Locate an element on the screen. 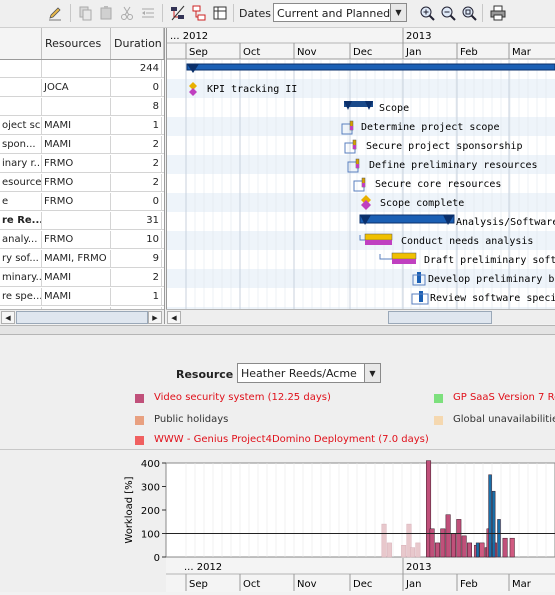  cell-resources: JOCA is located at coordinates (76, 88).